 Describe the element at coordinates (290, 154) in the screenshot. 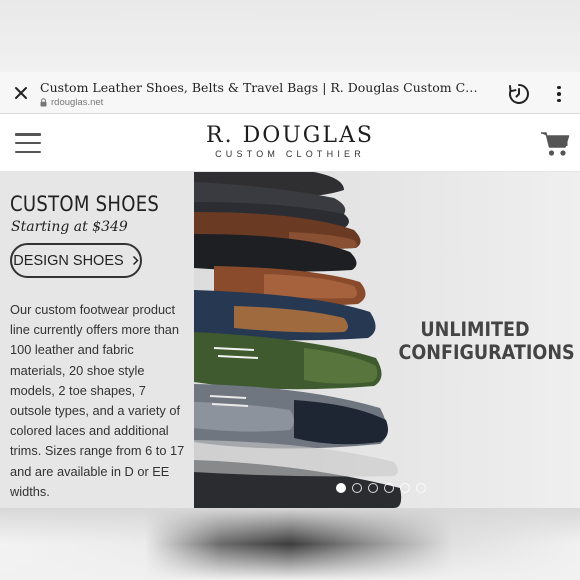

I see `logo-subtitle: CUSTOM CLOTHIER` at that location.